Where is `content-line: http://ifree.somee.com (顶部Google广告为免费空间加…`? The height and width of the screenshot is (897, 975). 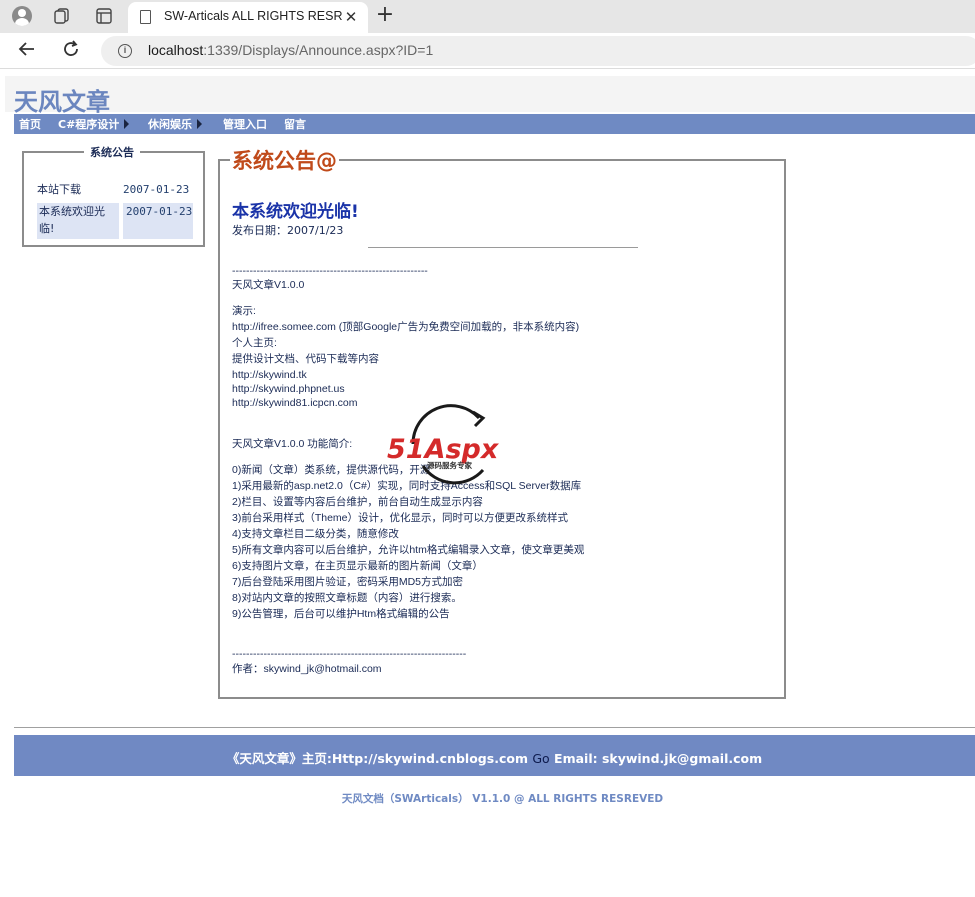
content-line: http://ifree.somee.com (顶部Google广告为免费空间加… is located at coordinates (406, 327).